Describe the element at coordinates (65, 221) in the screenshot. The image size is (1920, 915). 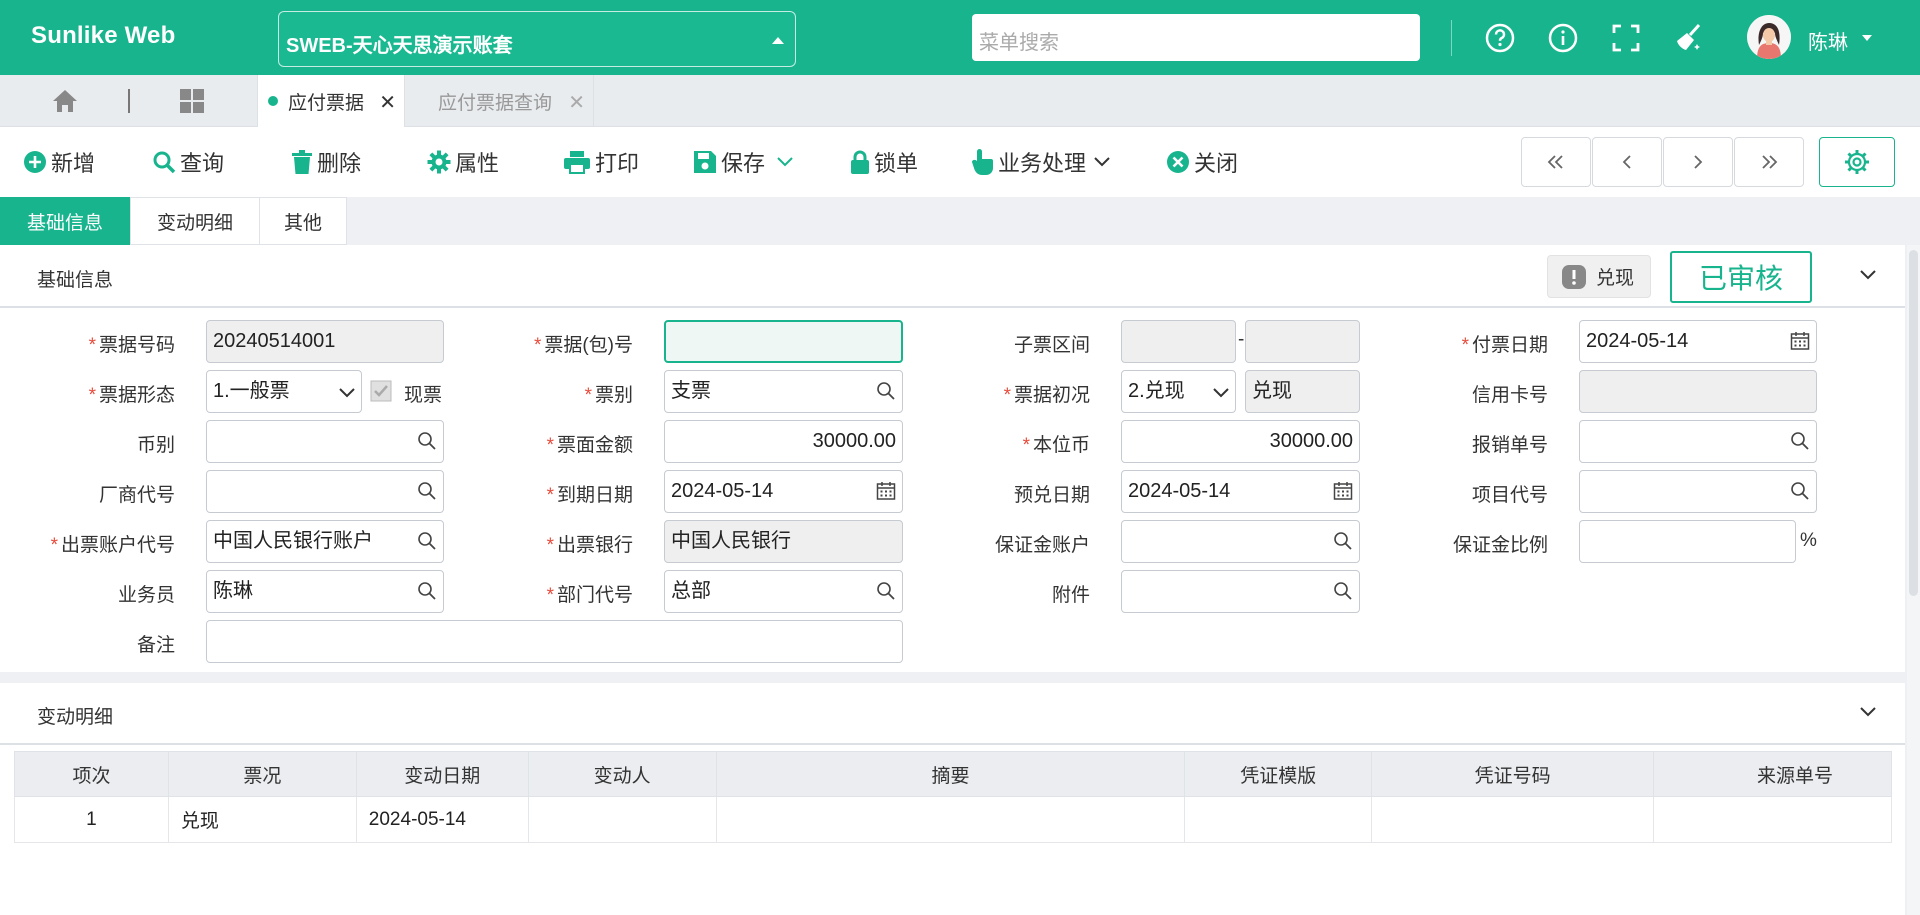
I see `tab-basic-info: 基础信息` at that location.